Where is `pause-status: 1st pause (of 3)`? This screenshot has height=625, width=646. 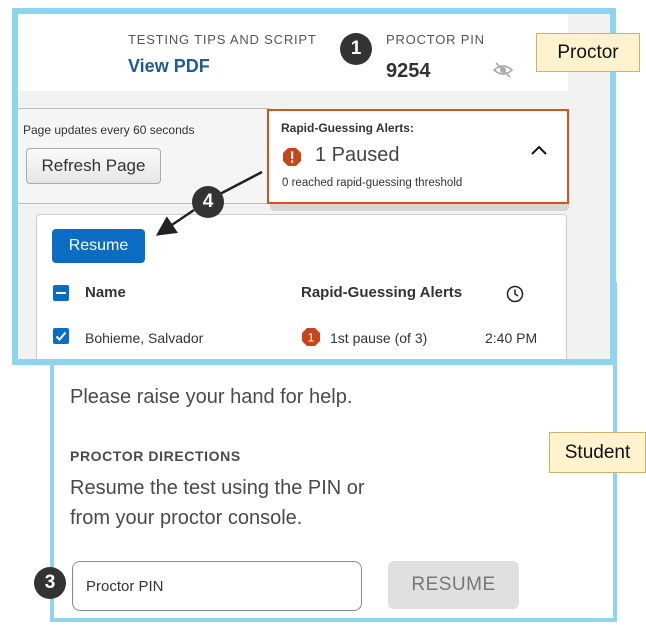
pause-status: 1st pause (of 3) is located at coordinates (379, 338).